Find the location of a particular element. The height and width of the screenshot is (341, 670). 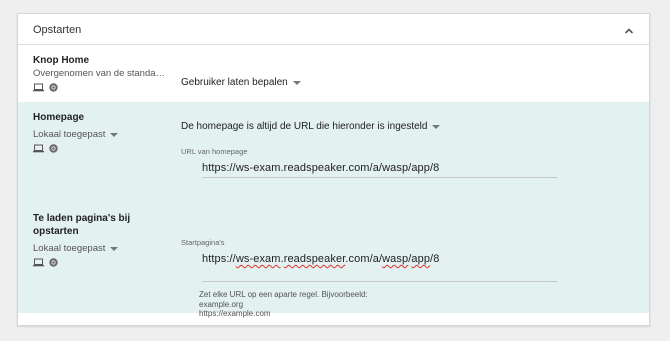

setting-name-line1: Te laden pagina's bij is located at coordinates (82, 218).